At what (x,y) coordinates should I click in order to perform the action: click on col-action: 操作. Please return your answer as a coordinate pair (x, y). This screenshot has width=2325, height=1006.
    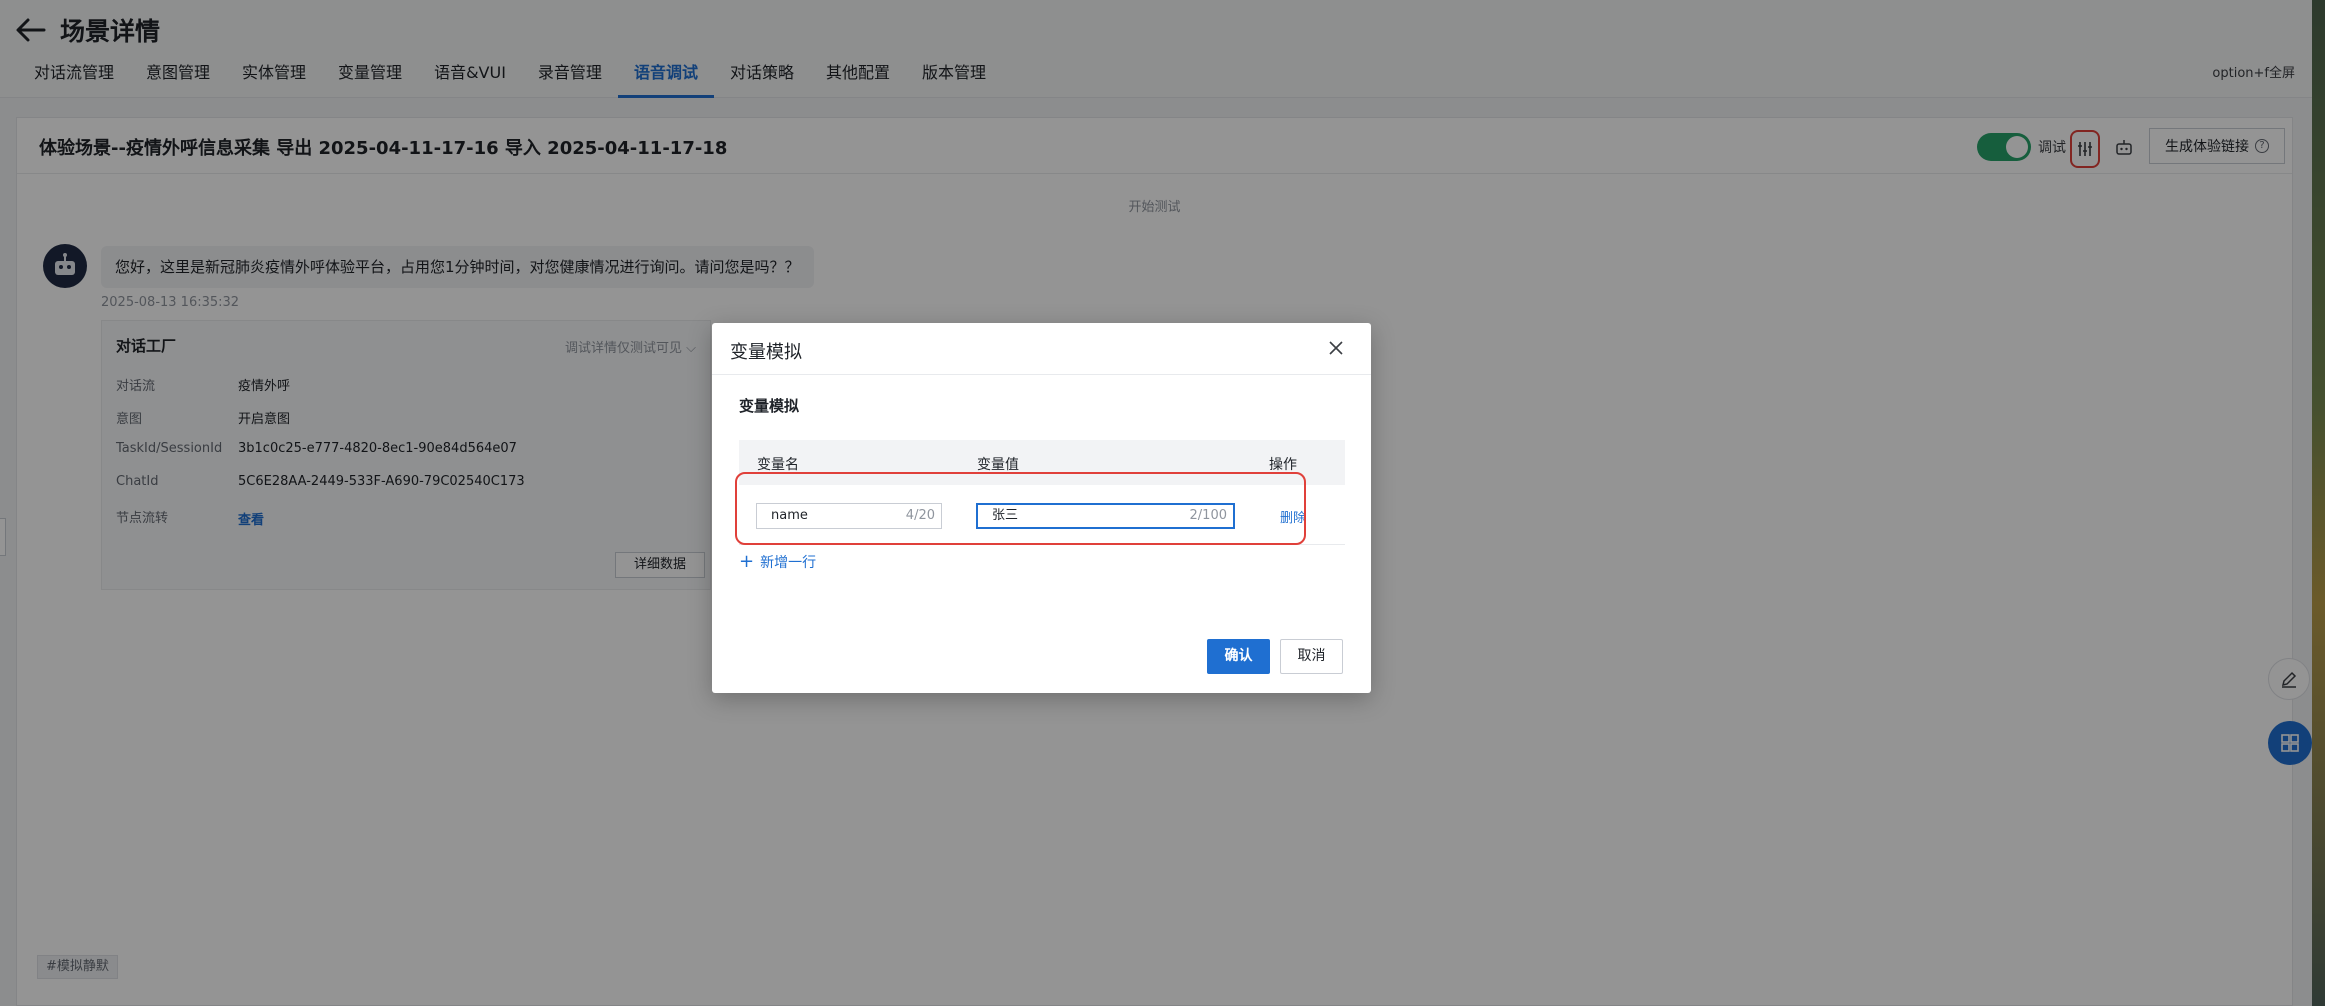
    Looking at the image, I should click on (1283, 465).